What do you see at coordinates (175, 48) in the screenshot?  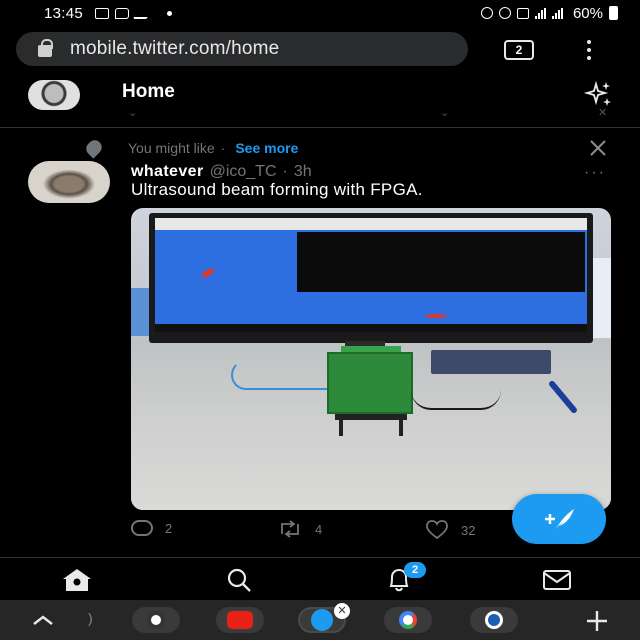 I see `url-text: mobile.twitter.com/home` at bounding box center [175, 48].